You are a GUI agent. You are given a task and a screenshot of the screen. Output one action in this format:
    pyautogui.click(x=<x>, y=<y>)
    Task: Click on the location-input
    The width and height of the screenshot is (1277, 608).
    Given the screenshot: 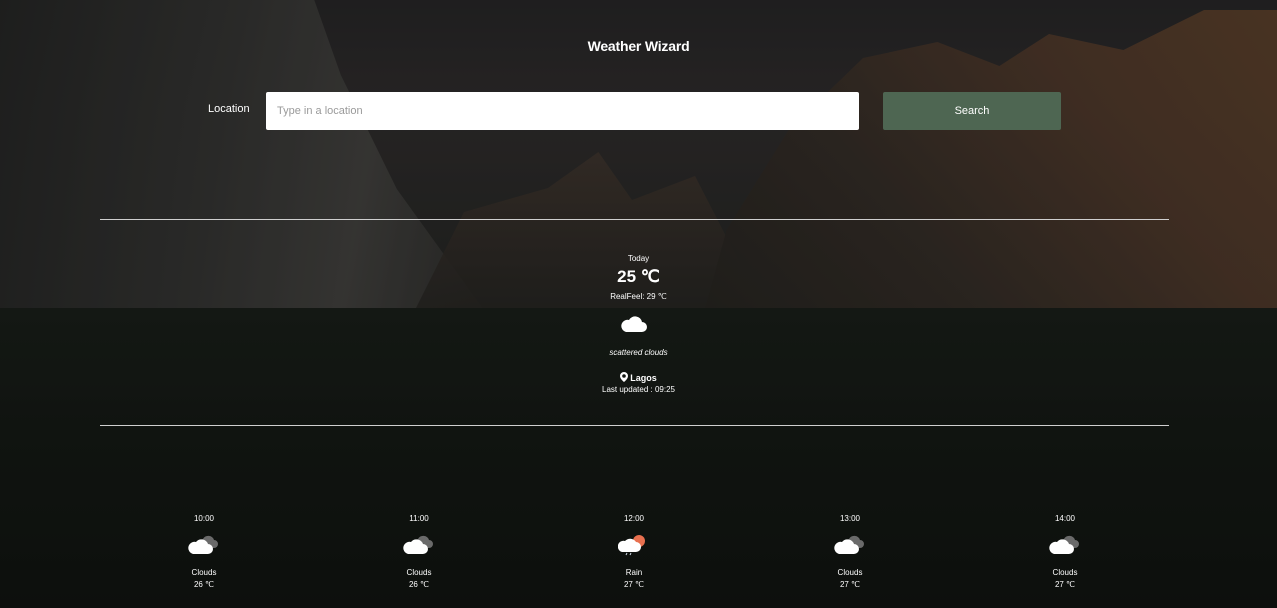 What is the action you would take?
    pyautogui.click(x=562, y=111)
    